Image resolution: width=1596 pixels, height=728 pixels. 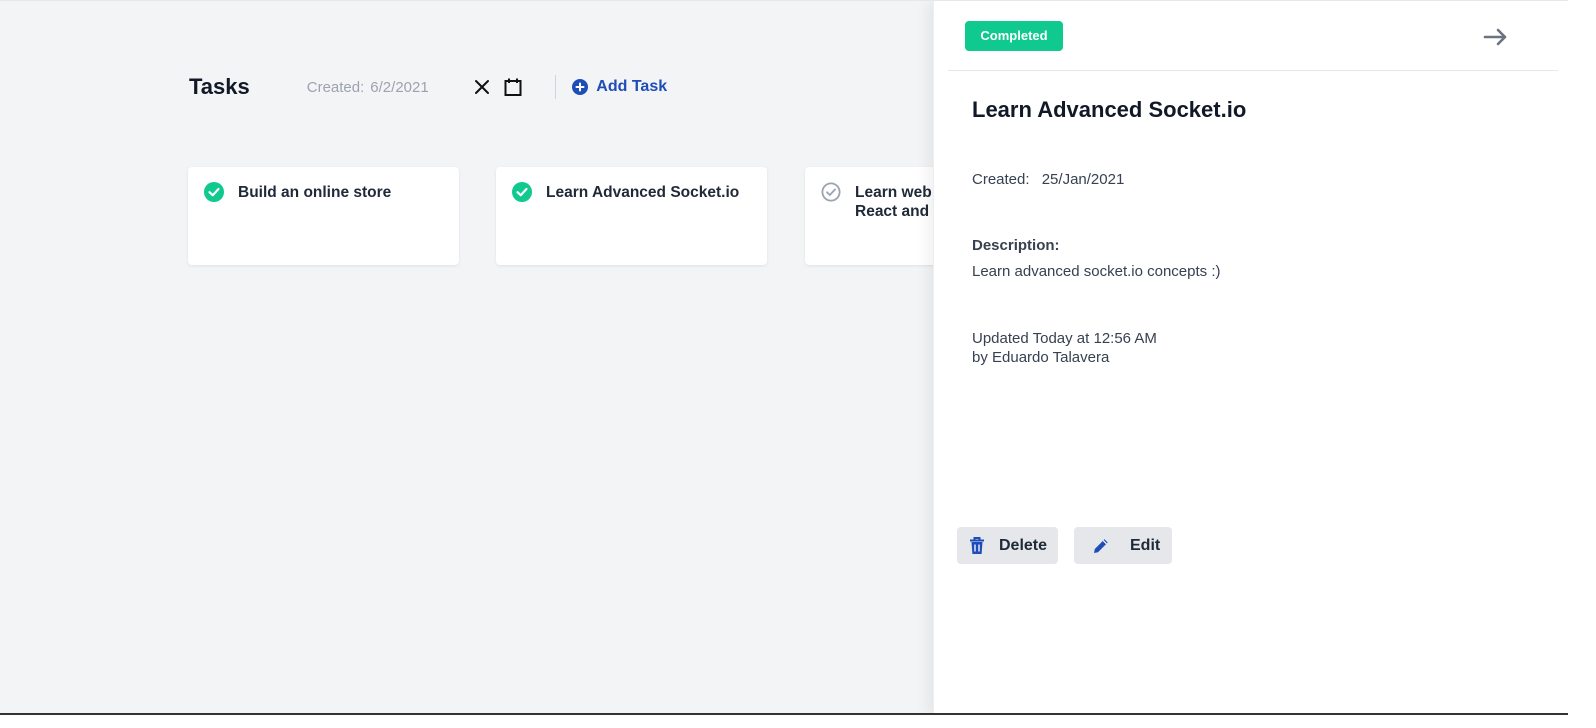 I want to click on date-filter-label: Created:, so click(x=335, y=87).